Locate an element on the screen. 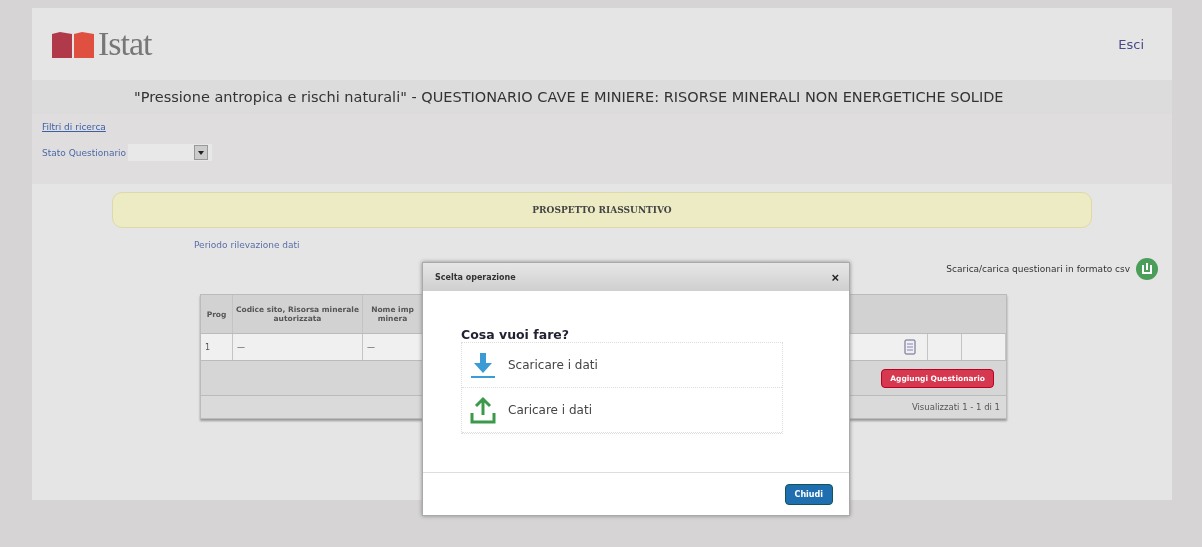 This screenshot has height=547, width=1202. logo-text: Istat is located at coordinates (125, 44).